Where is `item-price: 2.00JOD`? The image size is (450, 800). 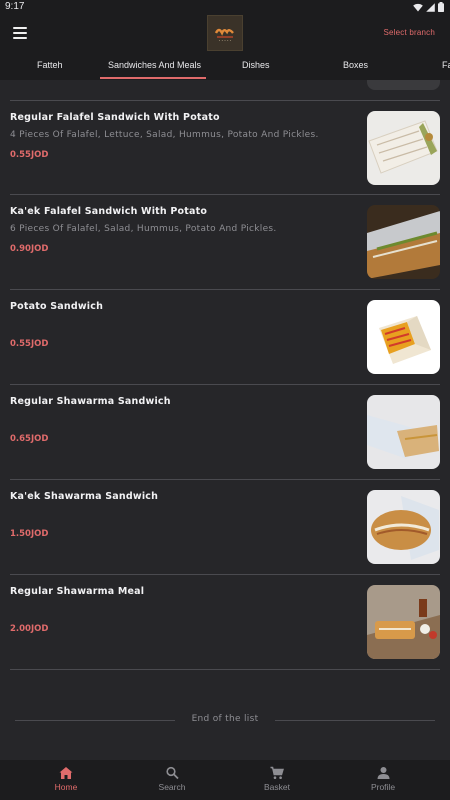 item-price: 2.00JOD is located at coordinates (29, 629).